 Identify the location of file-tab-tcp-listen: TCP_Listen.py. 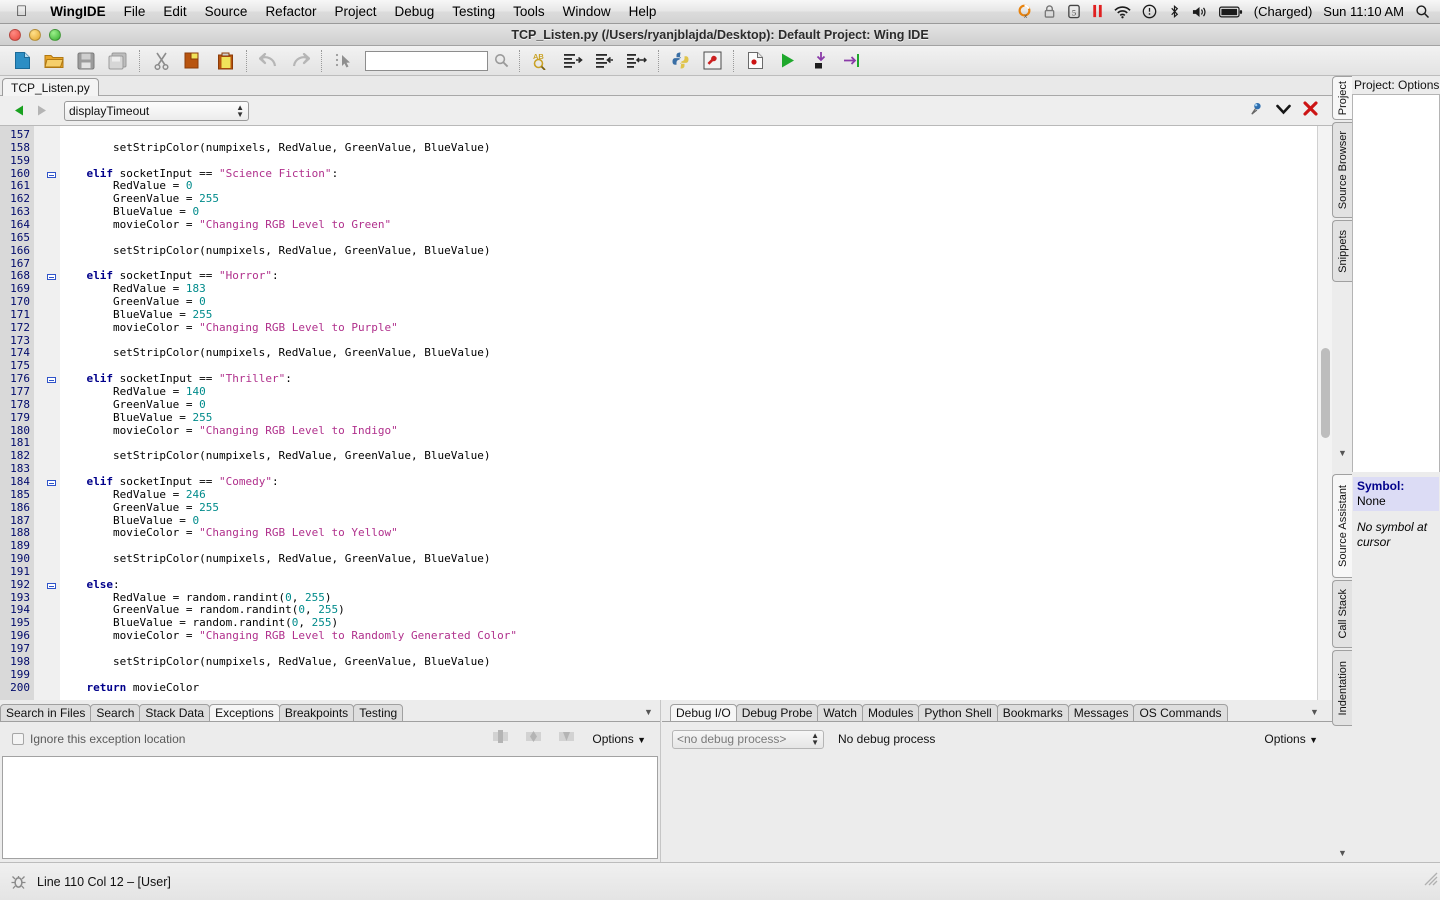
(50, 87).